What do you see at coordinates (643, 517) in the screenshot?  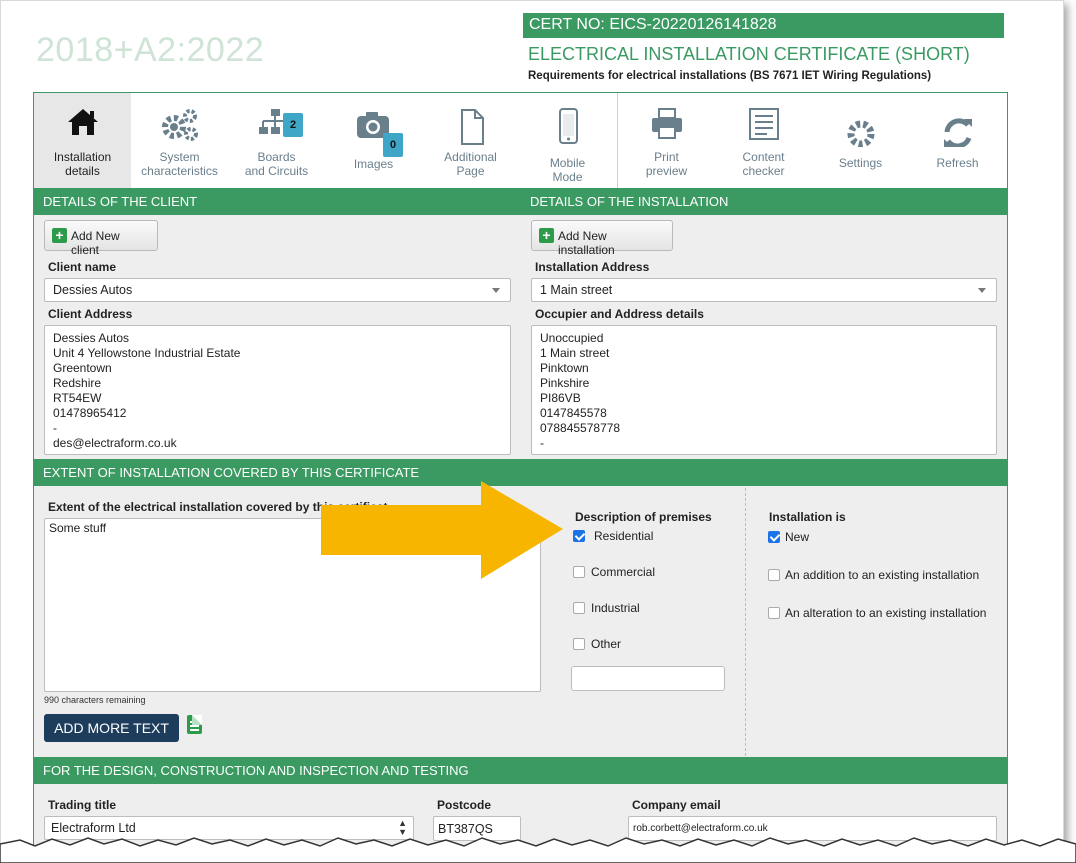 I see `premises-label: Description of premises` at bounding box center [643, 517].